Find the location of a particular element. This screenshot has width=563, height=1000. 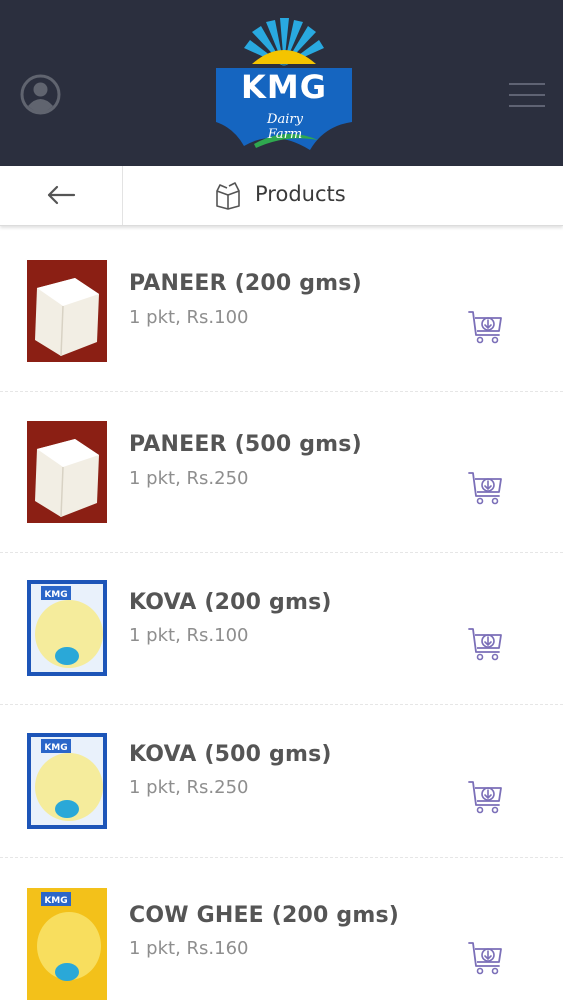

back-button is located at coordinates (61, 195).